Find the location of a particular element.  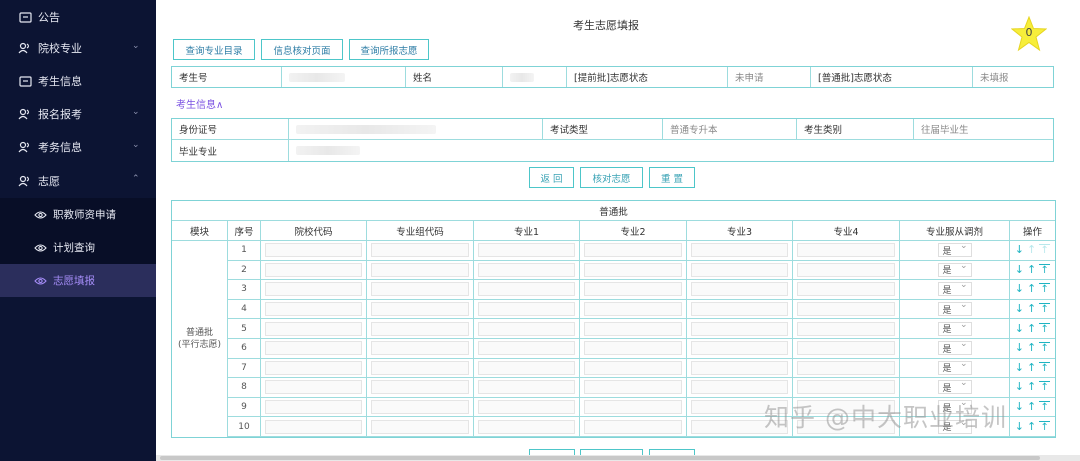

sidebar-item-registration: 报名报考 ⌄ is located at coordinates (78, 113).